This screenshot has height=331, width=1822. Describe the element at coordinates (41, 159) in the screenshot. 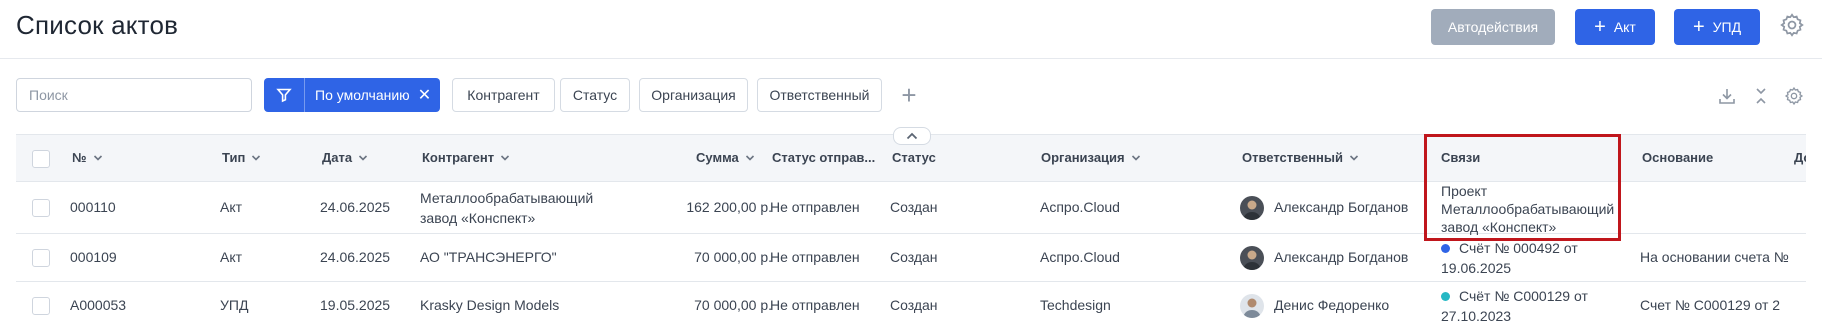

I see `select-all-checkbox` at that location.